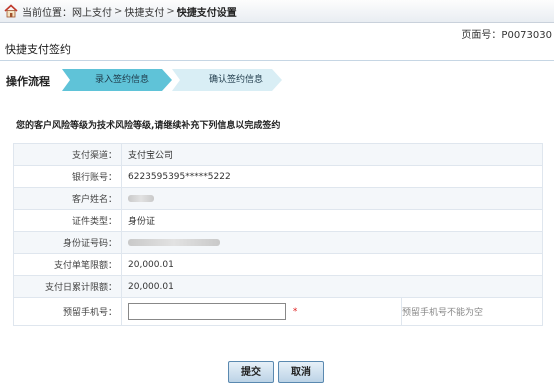  Describe the element at coordinates (67, 220) in the screenshot. I see `id-type-label: 证件类型：` at that location.